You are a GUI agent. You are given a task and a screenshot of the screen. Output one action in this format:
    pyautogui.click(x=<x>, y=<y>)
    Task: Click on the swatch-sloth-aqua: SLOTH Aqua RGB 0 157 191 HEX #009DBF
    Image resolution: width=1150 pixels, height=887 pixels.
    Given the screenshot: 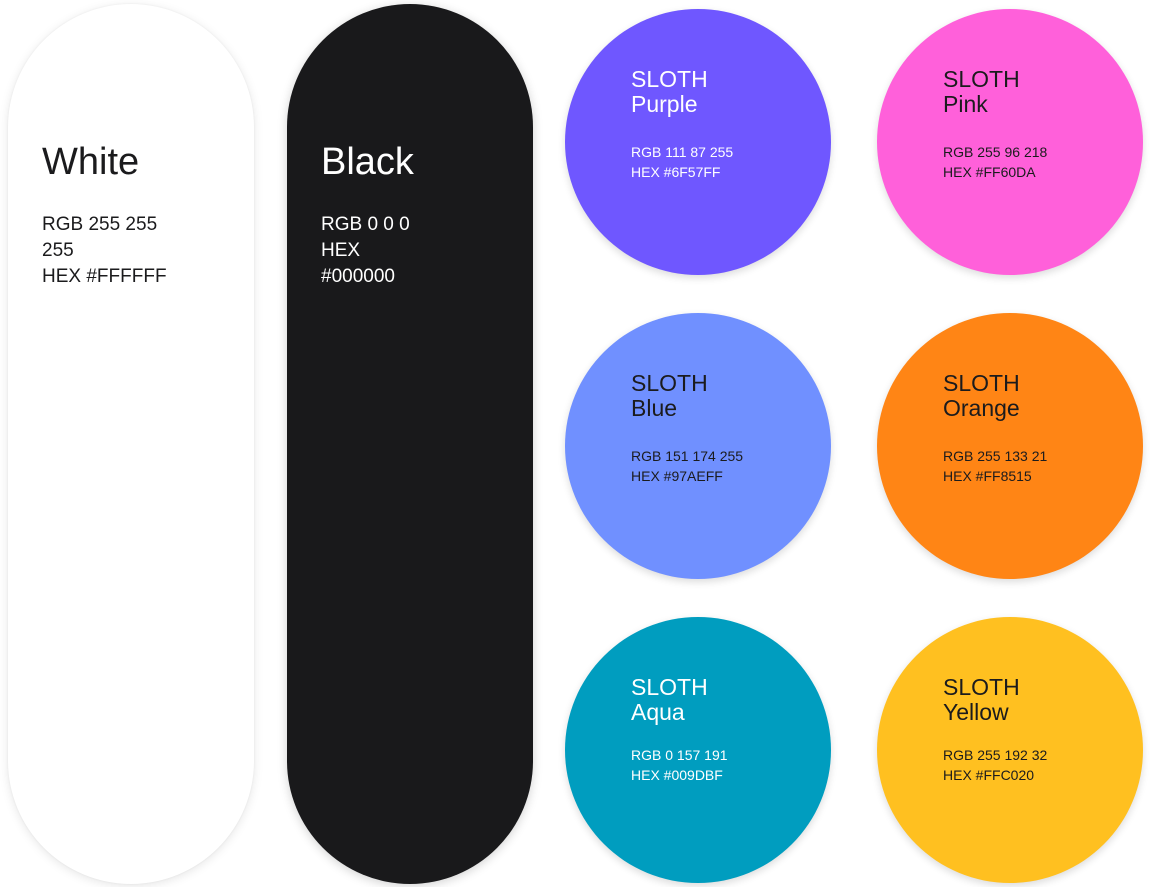 What is the action you would take?
    pyautogui.click(x=698, y=750)
    